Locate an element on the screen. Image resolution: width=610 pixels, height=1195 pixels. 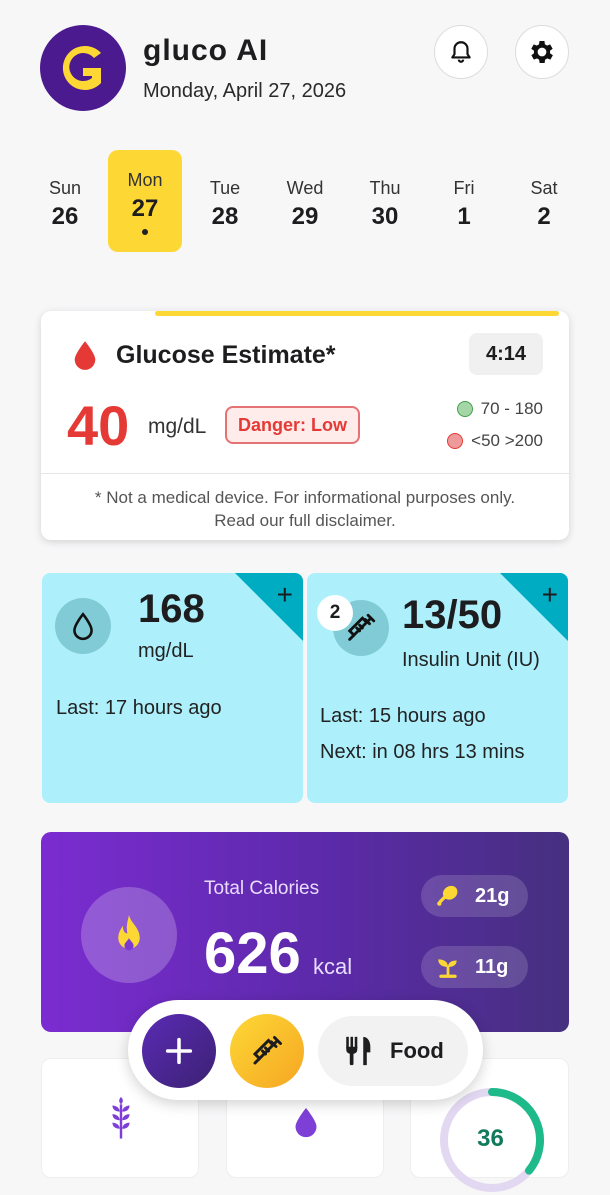
day-name: Wed is located at coordinates (305, 188).